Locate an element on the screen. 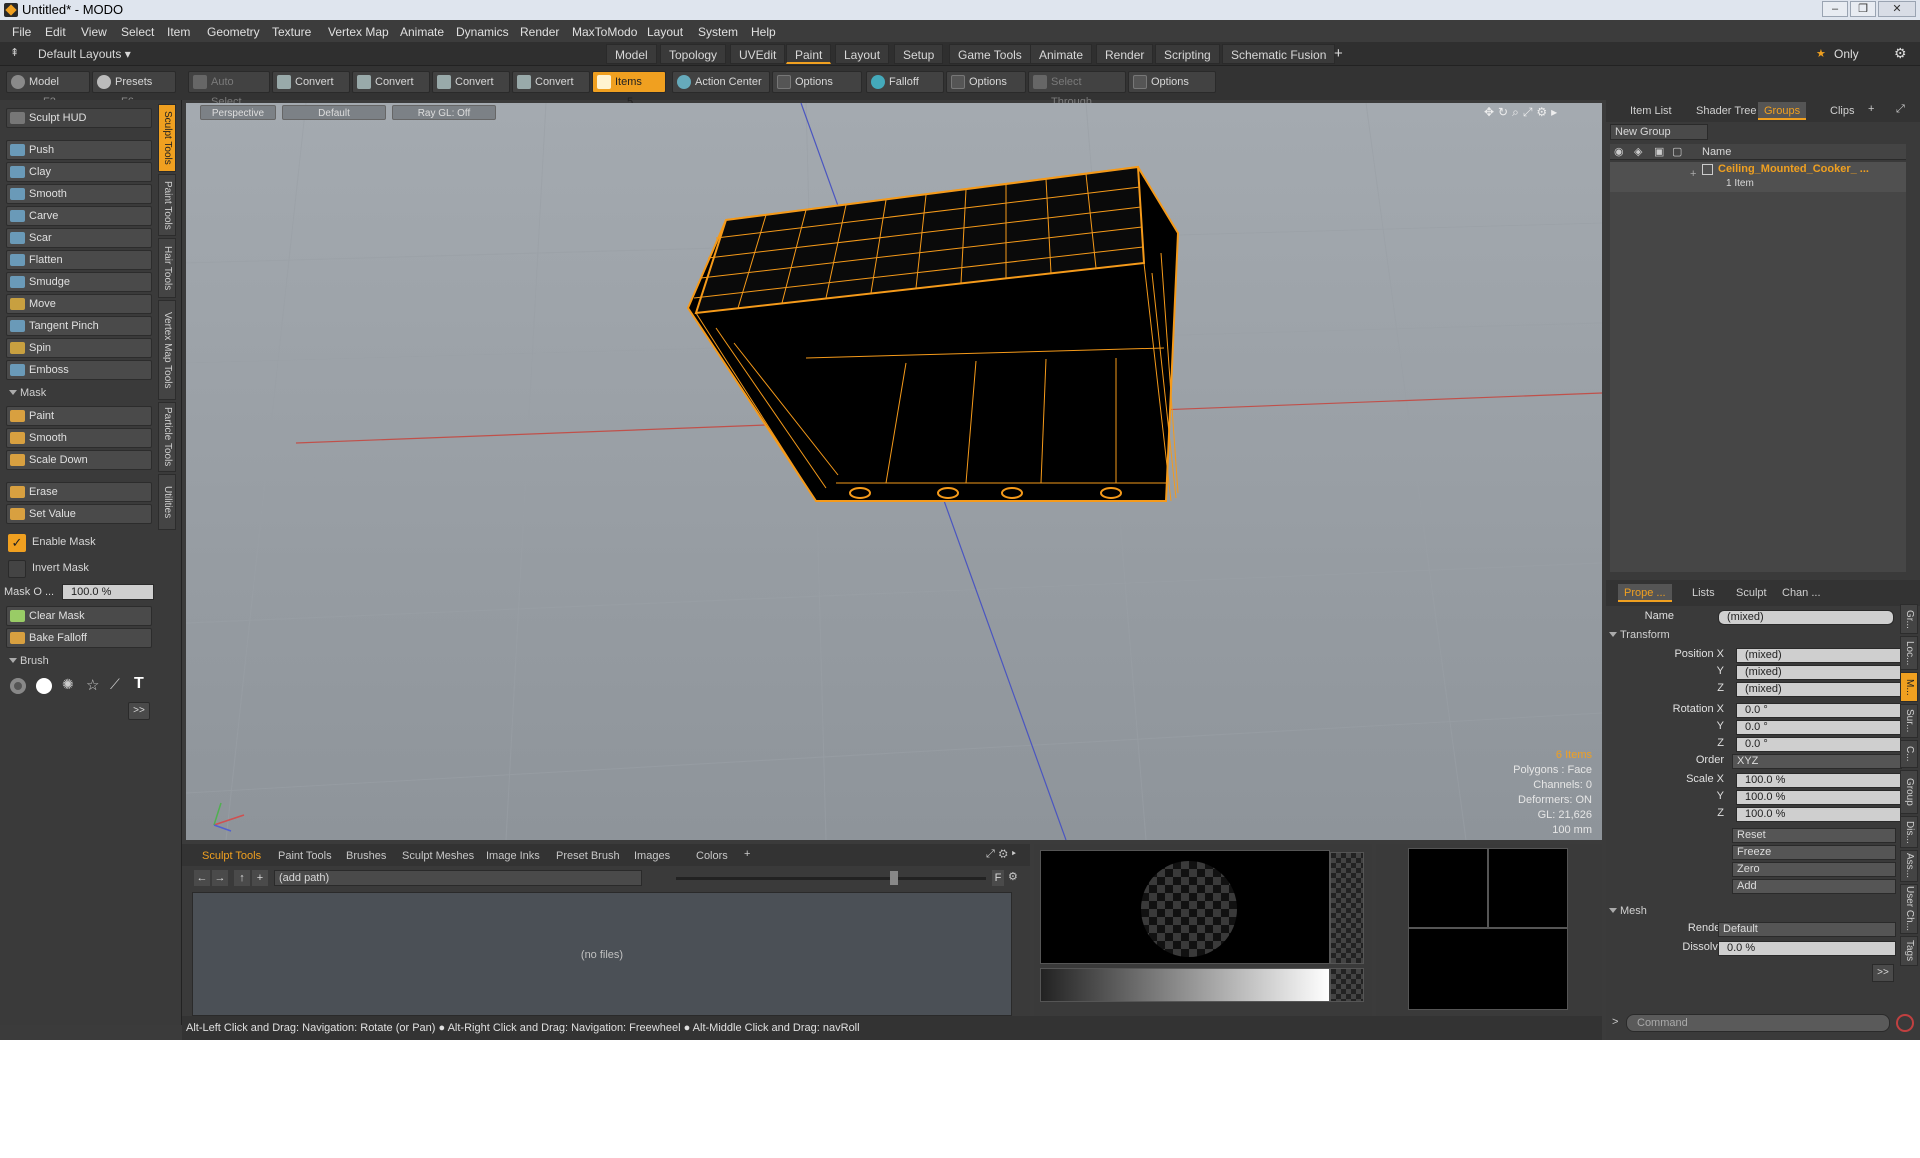  expand-group-icon: + is located at coordinates (1693, 174).